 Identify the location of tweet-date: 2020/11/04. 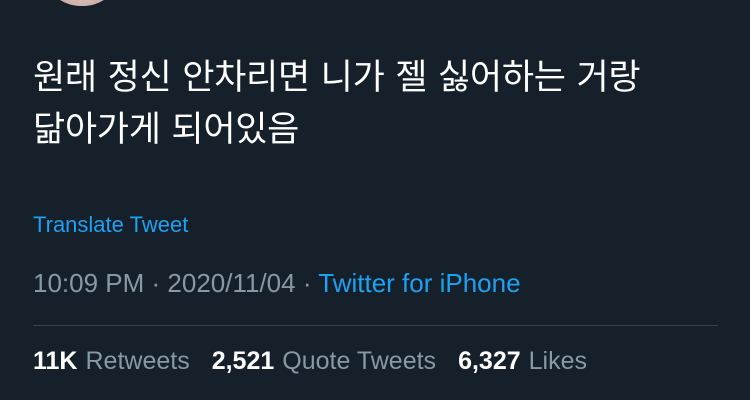
(231, 283).